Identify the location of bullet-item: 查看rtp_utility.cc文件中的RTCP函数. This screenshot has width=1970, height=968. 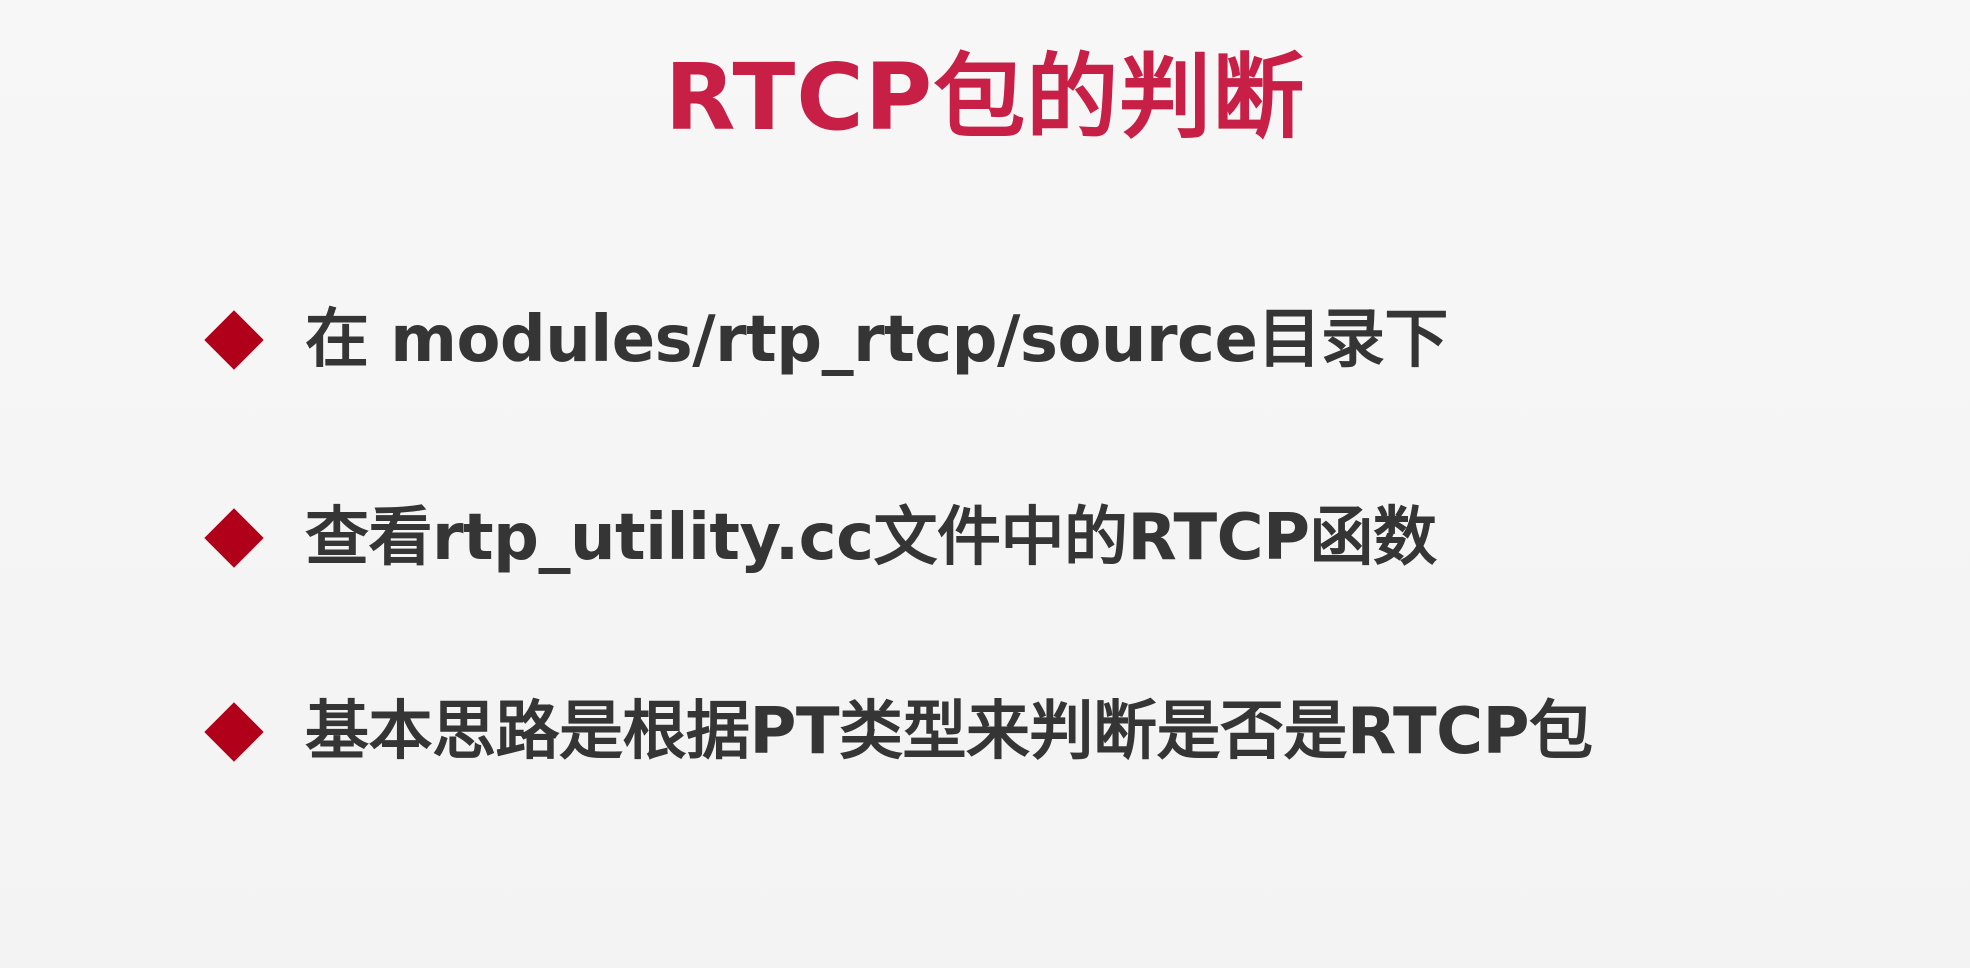
(820, 538).